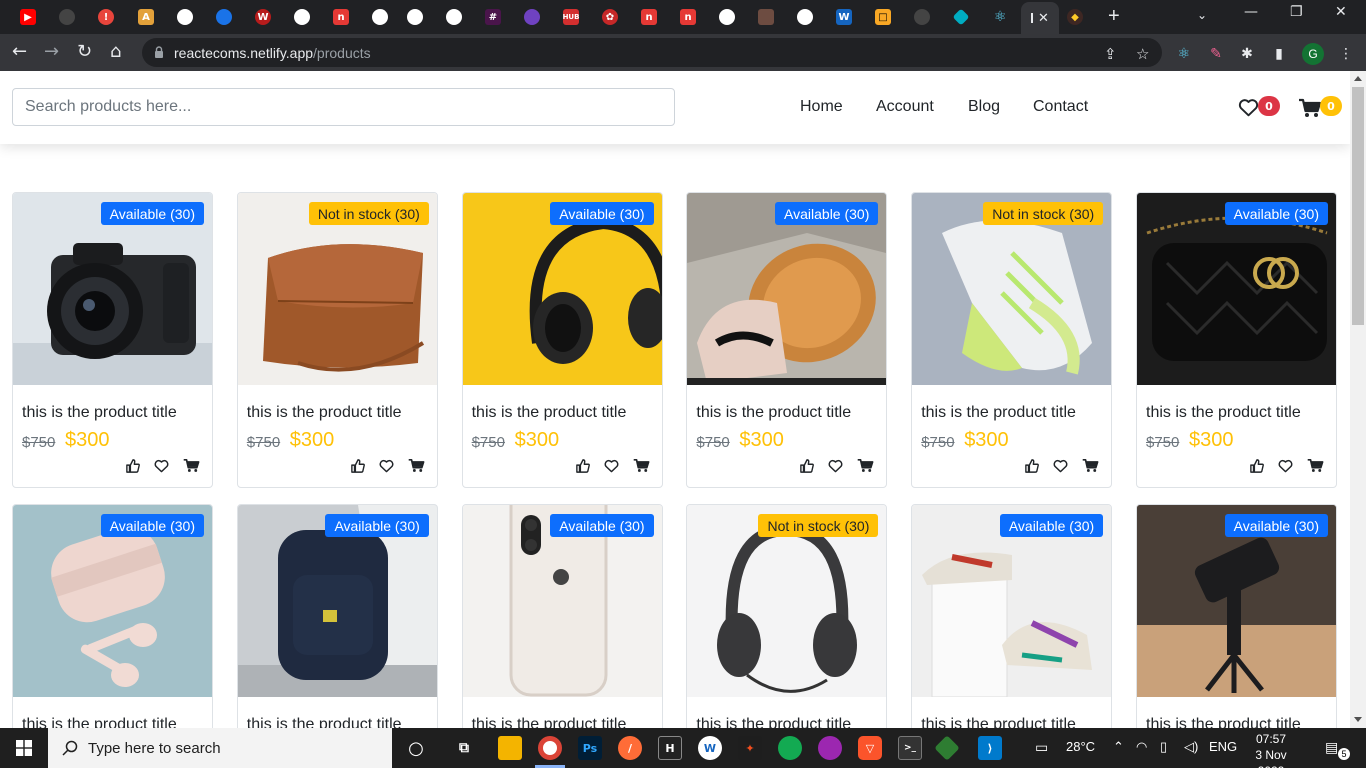 Image resolution: width=1366 pixels, height=779 pixels. Describe the element at coordinates (905, 107) in the screenshot. I see `nav-account-link: Account` at that location.